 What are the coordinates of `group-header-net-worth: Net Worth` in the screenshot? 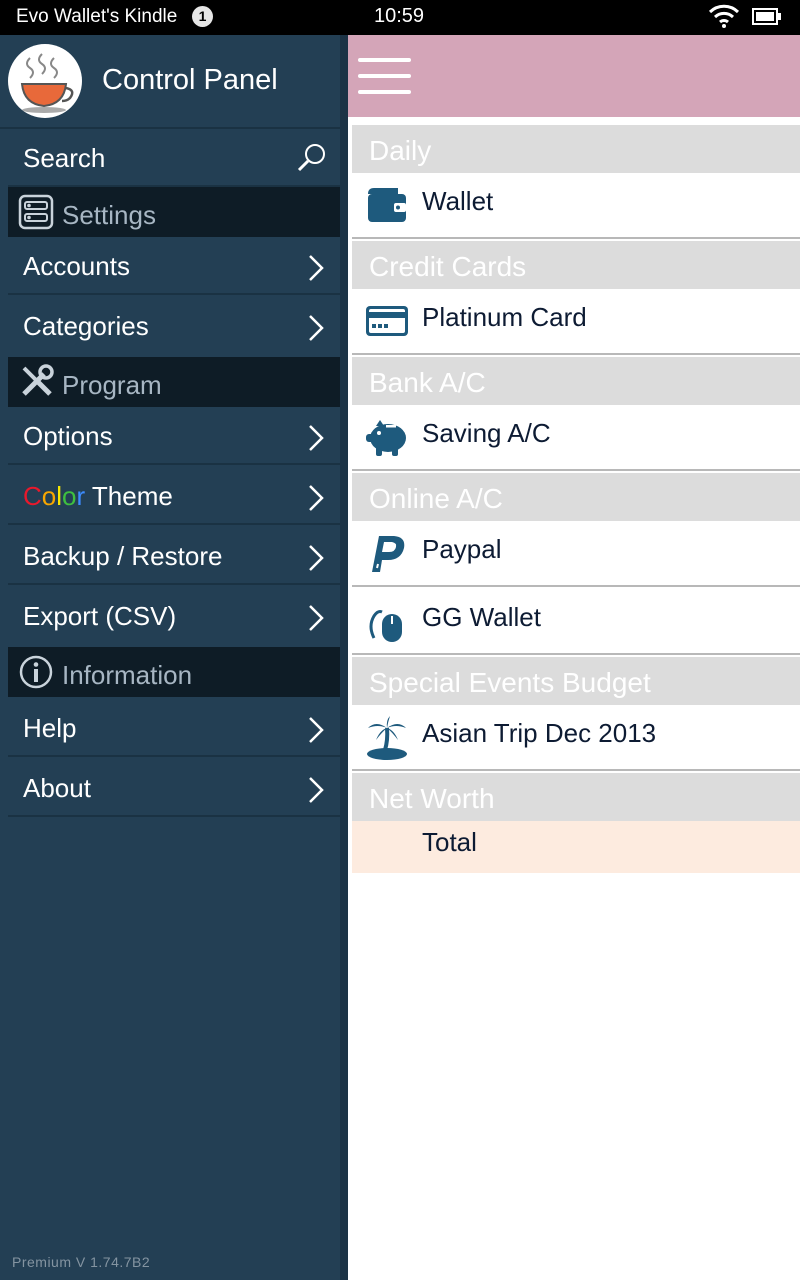 It's located at (576, 797).